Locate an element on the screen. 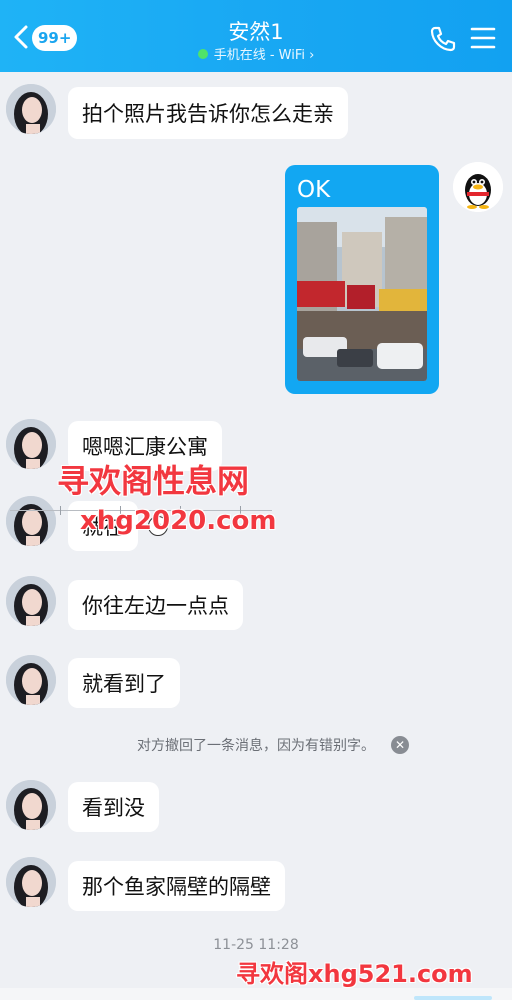  qq-penguin-icon is located at coordinates (478, 187).